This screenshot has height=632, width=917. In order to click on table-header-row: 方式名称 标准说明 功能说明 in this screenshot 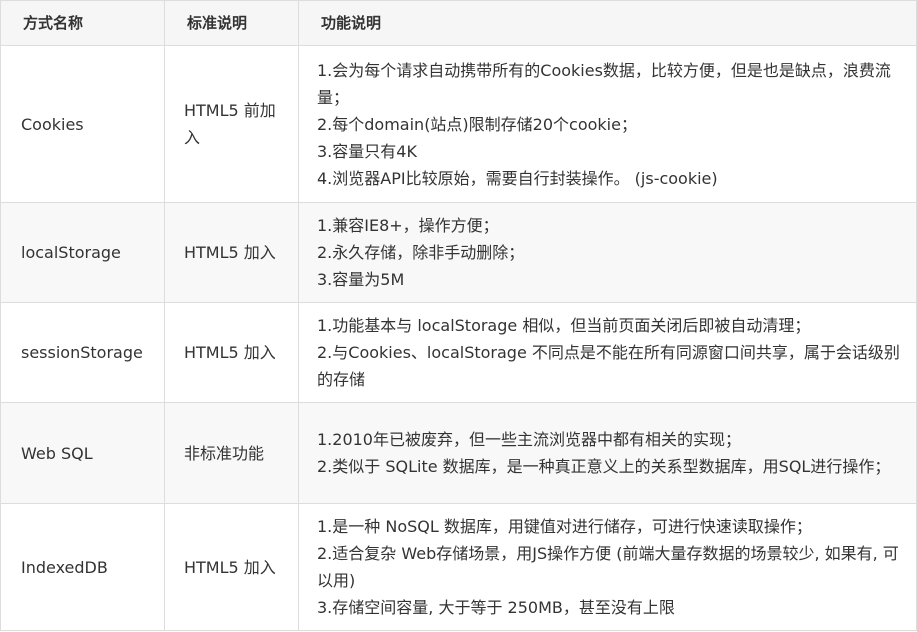, I will do `click(458, 23)`.